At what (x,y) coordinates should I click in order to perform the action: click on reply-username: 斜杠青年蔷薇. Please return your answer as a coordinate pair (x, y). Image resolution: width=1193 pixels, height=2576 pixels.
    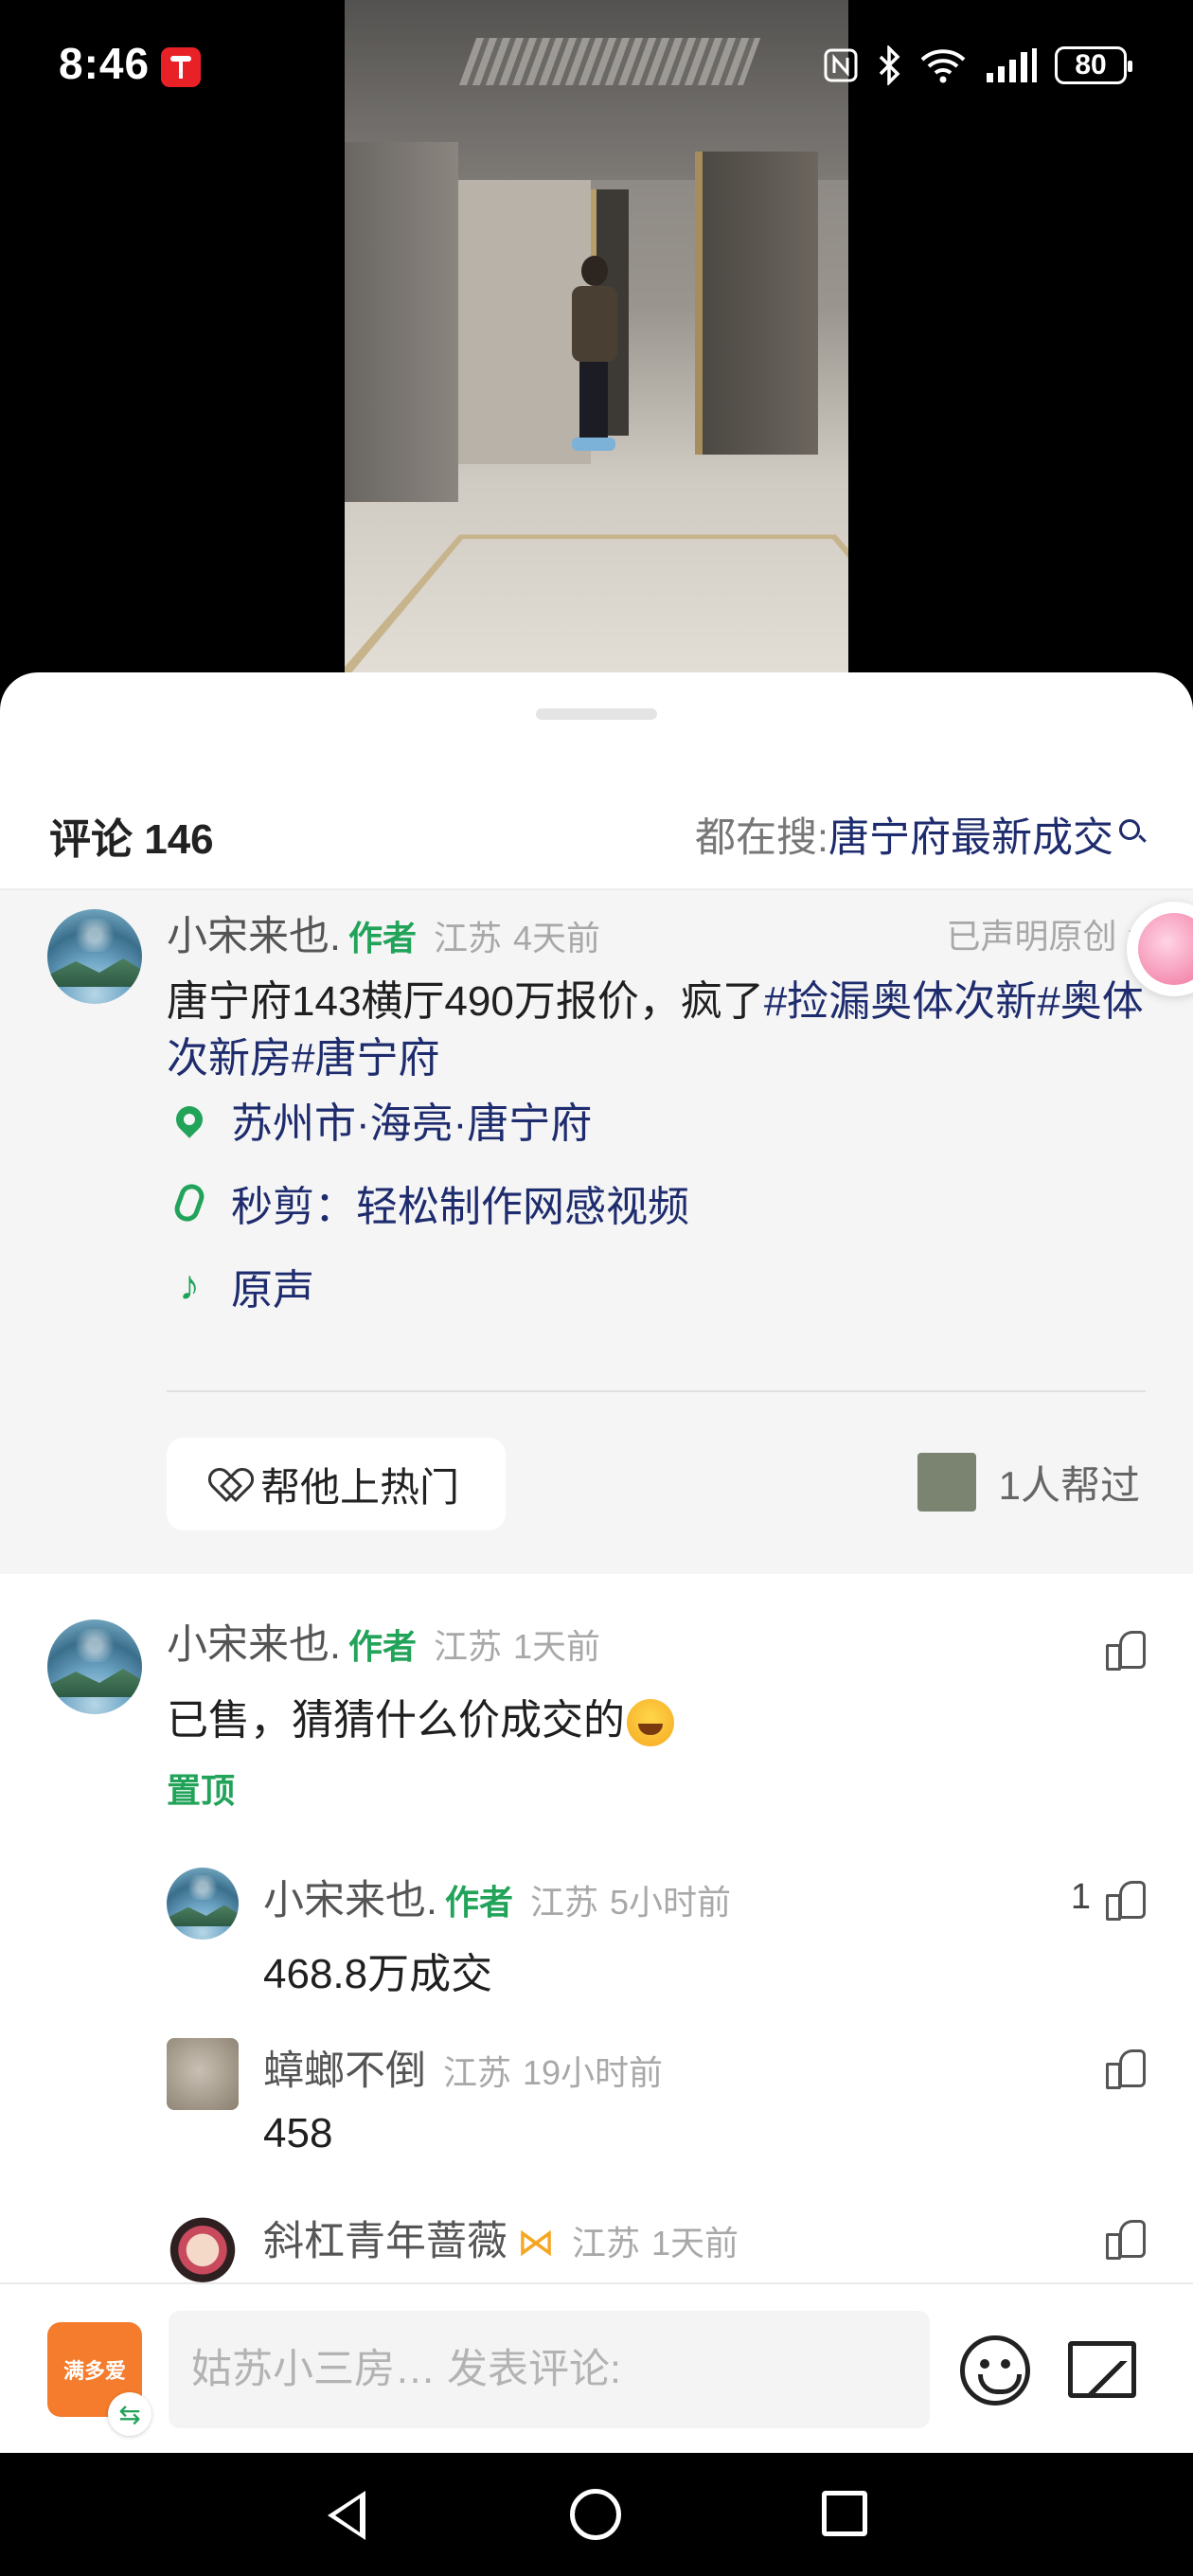
    Looking at the image, I should click on (385, 2238).